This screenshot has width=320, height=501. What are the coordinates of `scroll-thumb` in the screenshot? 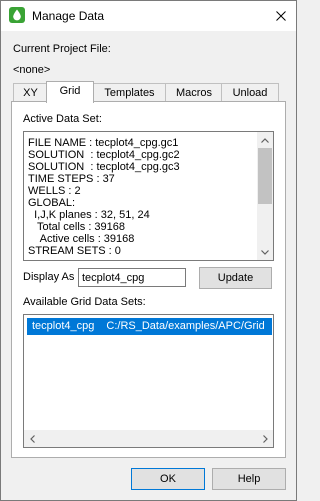 It's located at (265, 176).